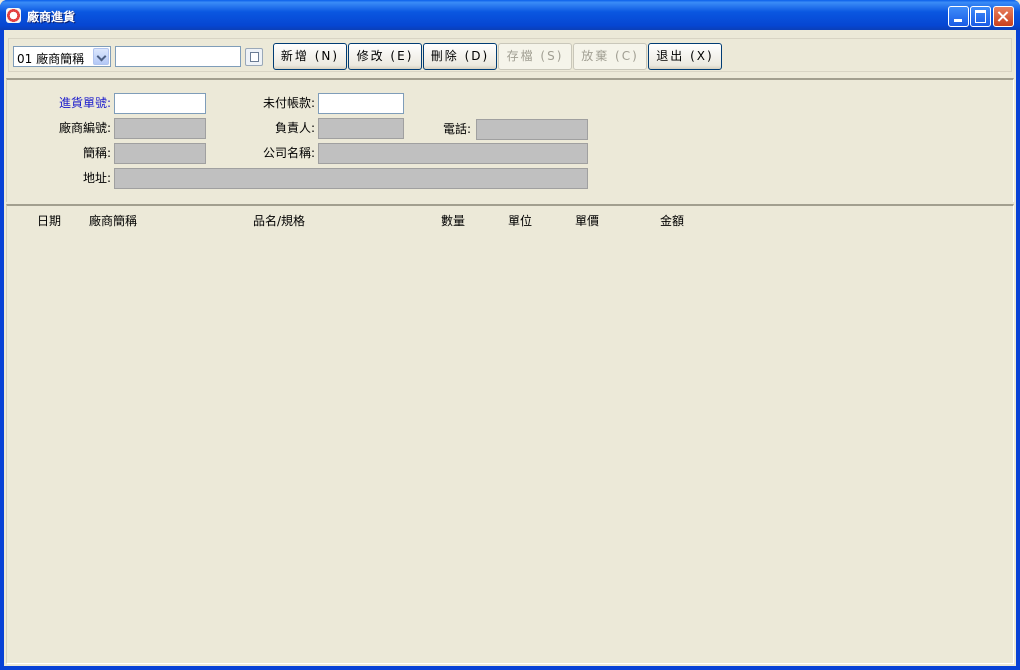  What do you see at coordinates (460, 56) in the screenshot?
I see `delete-button: 刪除 (D)` at bounding box center [460, 56].